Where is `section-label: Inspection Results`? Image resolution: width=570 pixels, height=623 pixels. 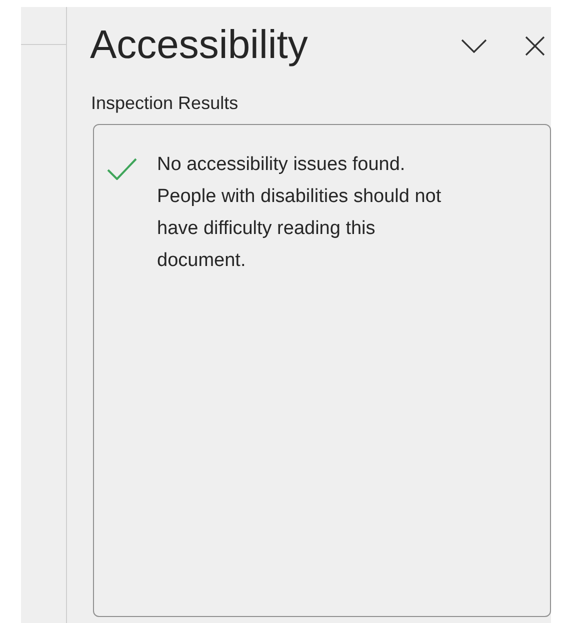
section-label: Inspection Results is located at coordinates (165, 103).